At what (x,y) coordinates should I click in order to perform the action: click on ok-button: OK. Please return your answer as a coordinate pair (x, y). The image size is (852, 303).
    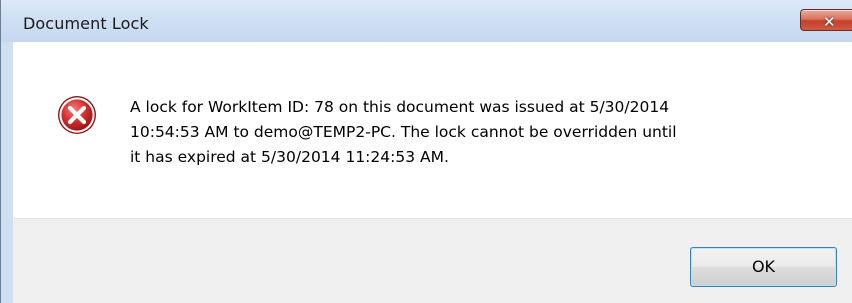
    Looking at the image, I should click on (763, 267).